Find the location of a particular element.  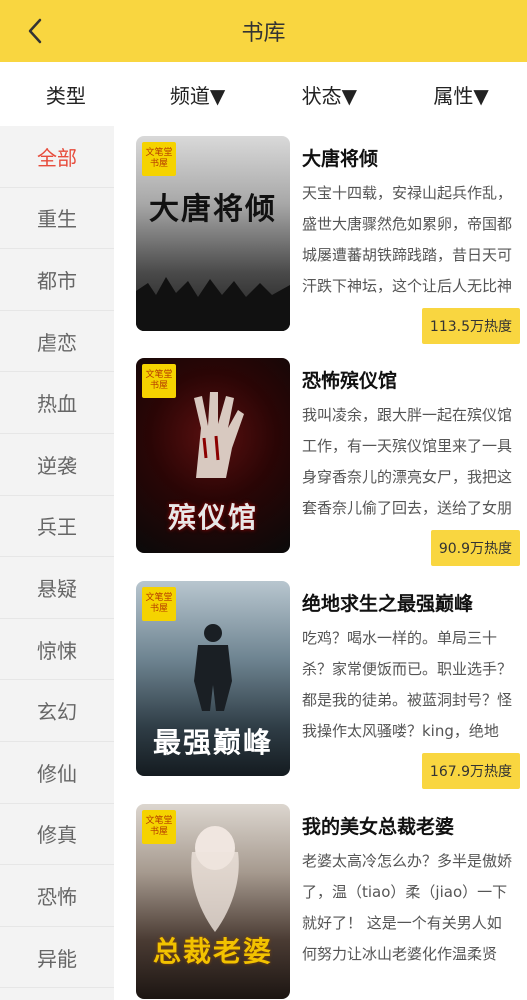

heat-badge: 167.9万热度 is located at coordinates (470, 771).